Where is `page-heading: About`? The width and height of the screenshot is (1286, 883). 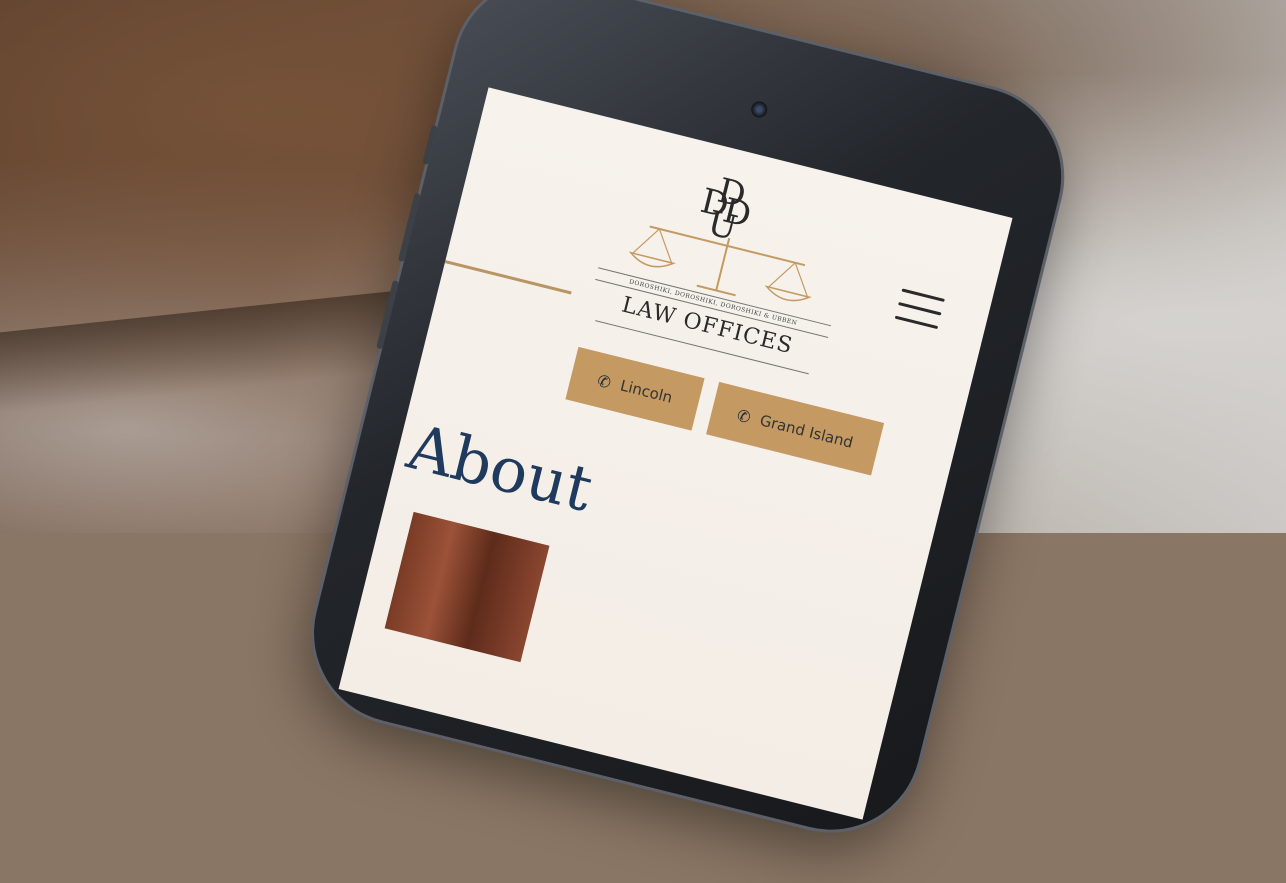 page-heading: About is located at coordinates (500, 467).